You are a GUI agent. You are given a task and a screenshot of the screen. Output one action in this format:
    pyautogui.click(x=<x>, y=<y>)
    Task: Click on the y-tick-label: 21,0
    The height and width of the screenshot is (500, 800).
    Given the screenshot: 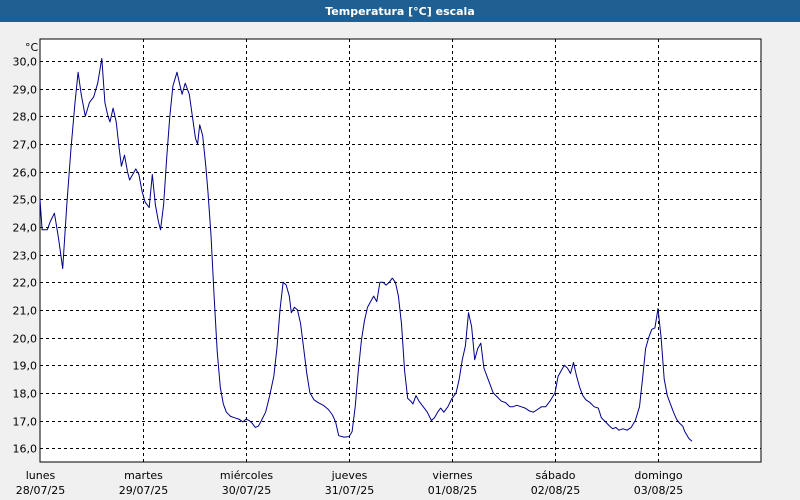 What is the action you would take?
    pyautogui.click(x=25, y=311)
    